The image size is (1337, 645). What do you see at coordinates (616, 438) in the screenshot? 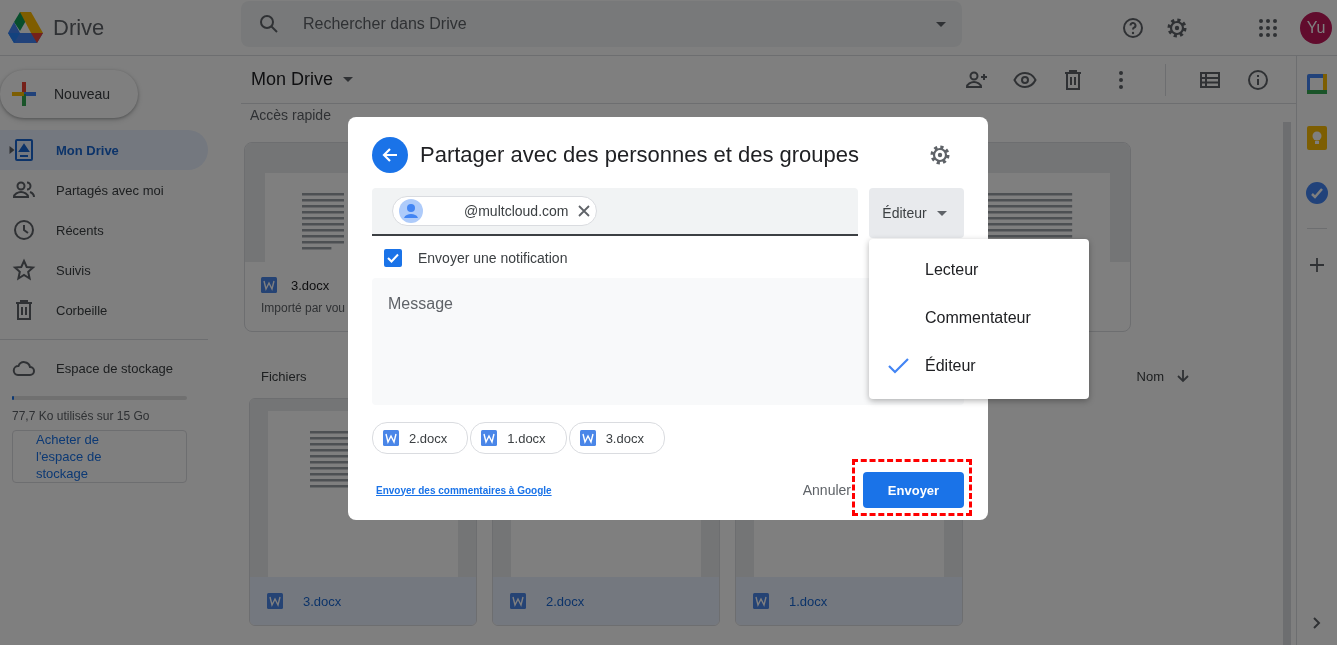
I see `file-chip: 3.docx` at bounding box center [616, 438].